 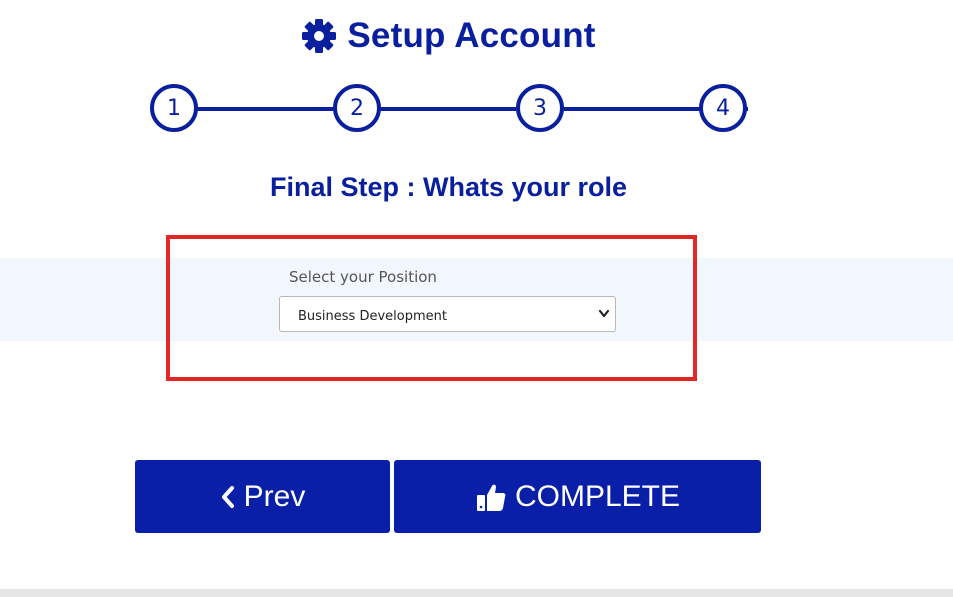 What do you see at coordinates (540, 108) in the screenshot?
I see `step-3: 3` at bounding box center [540, 108].